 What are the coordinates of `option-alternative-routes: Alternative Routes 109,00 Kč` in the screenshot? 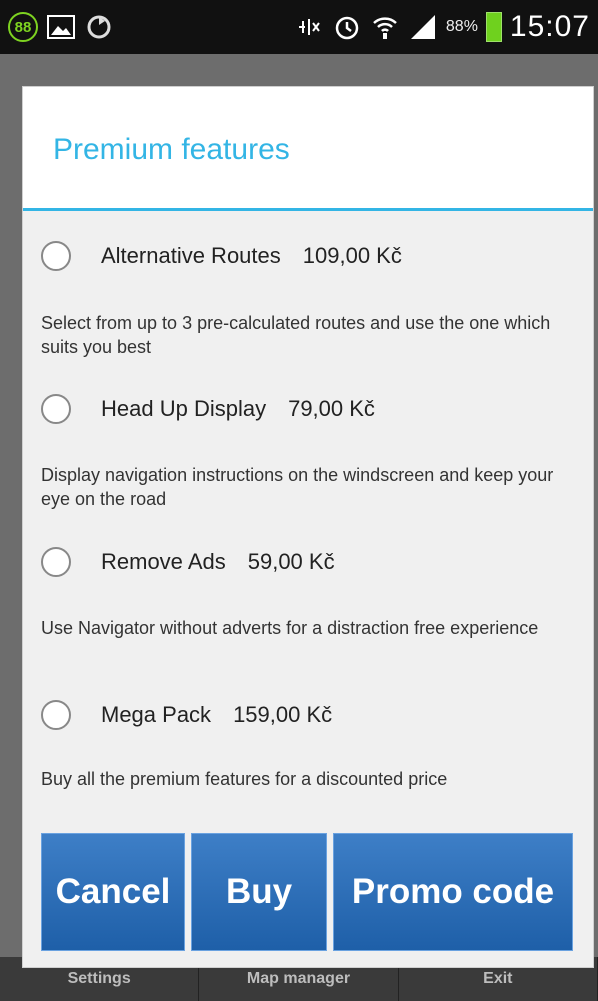 It's located at (221, 256).